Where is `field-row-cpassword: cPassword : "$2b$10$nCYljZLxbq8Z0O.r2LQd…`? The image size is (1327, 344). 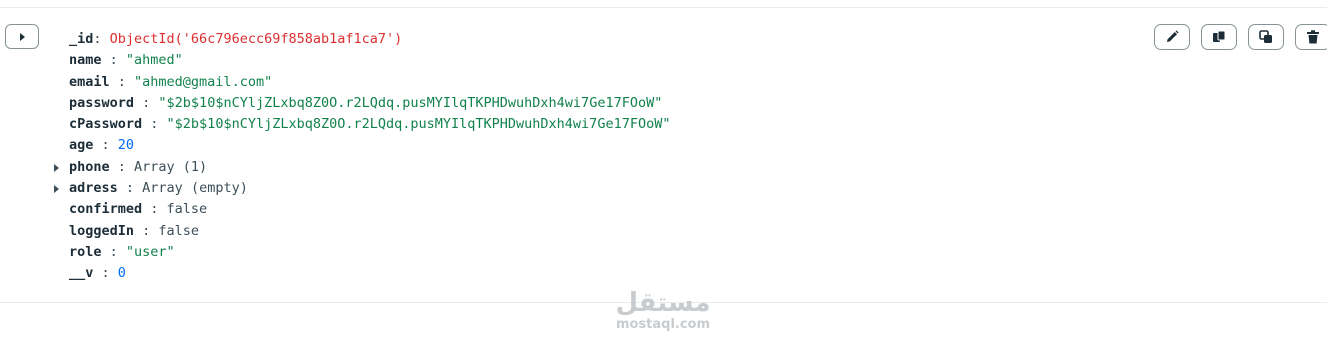 field-row-cpassword: cPassword : "$2b$10$nCYljZLxbq8Z0O.r2LQd… is located at coordinates (369, 124).